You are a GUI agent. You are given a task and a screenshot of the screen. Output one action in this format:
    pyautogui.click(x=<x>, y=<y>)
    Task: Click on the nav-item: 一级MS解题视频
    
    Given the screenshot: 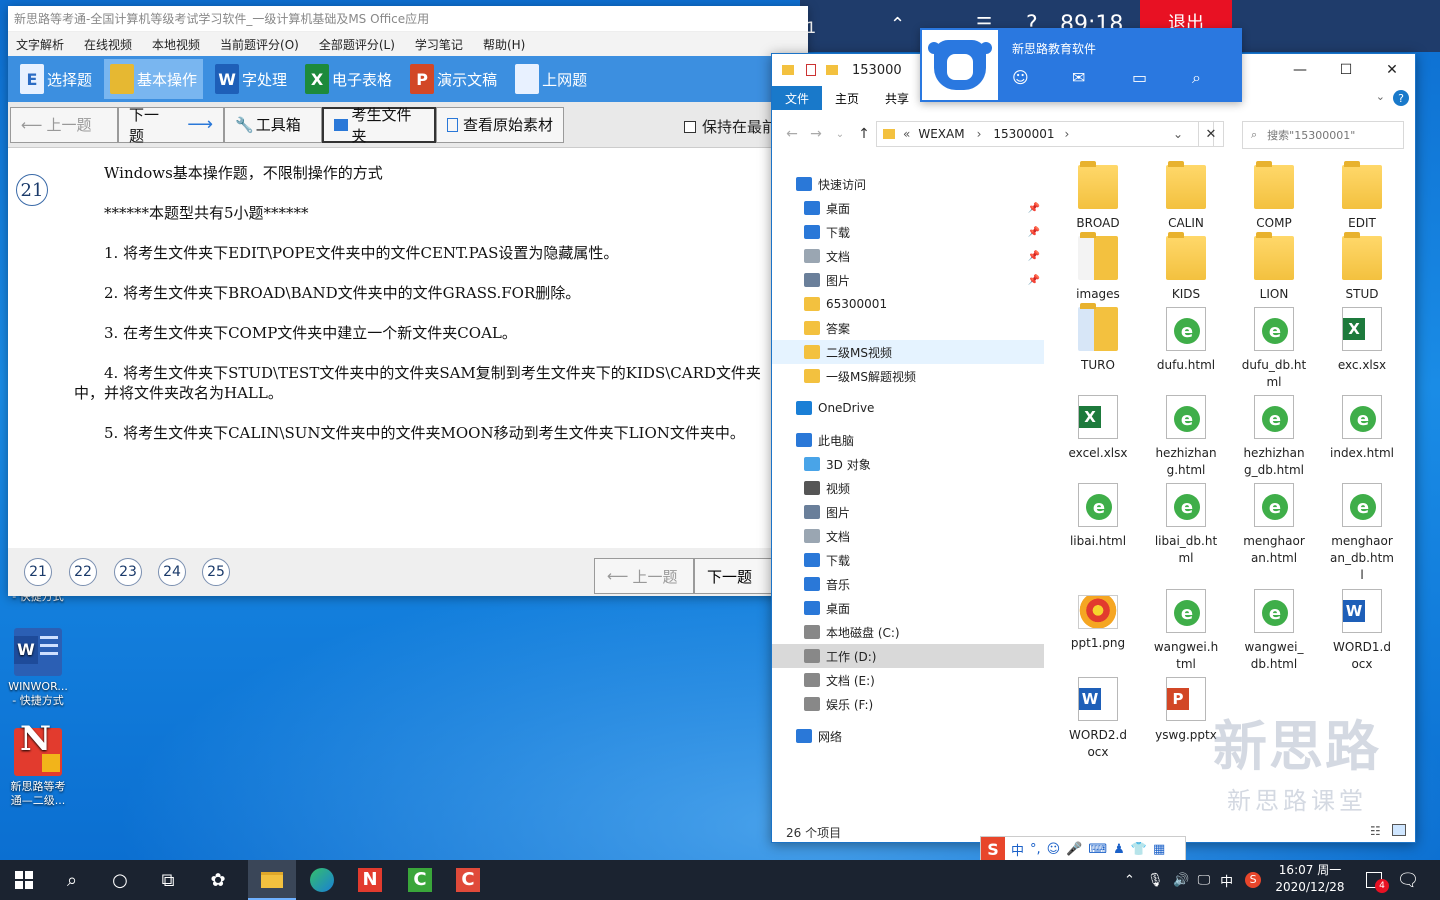 What is the action you would take?
    pyautogui.click(x=908, y=376)
    